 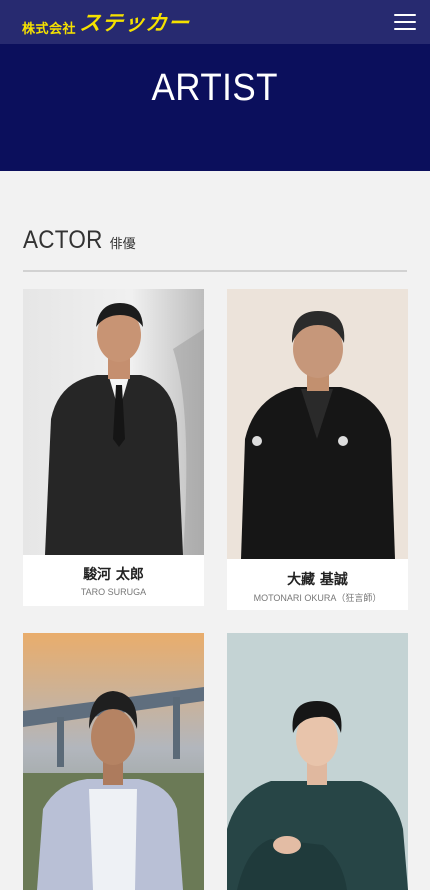 I want to click on page-hero: ARTIST, so click(x=215, y=107).